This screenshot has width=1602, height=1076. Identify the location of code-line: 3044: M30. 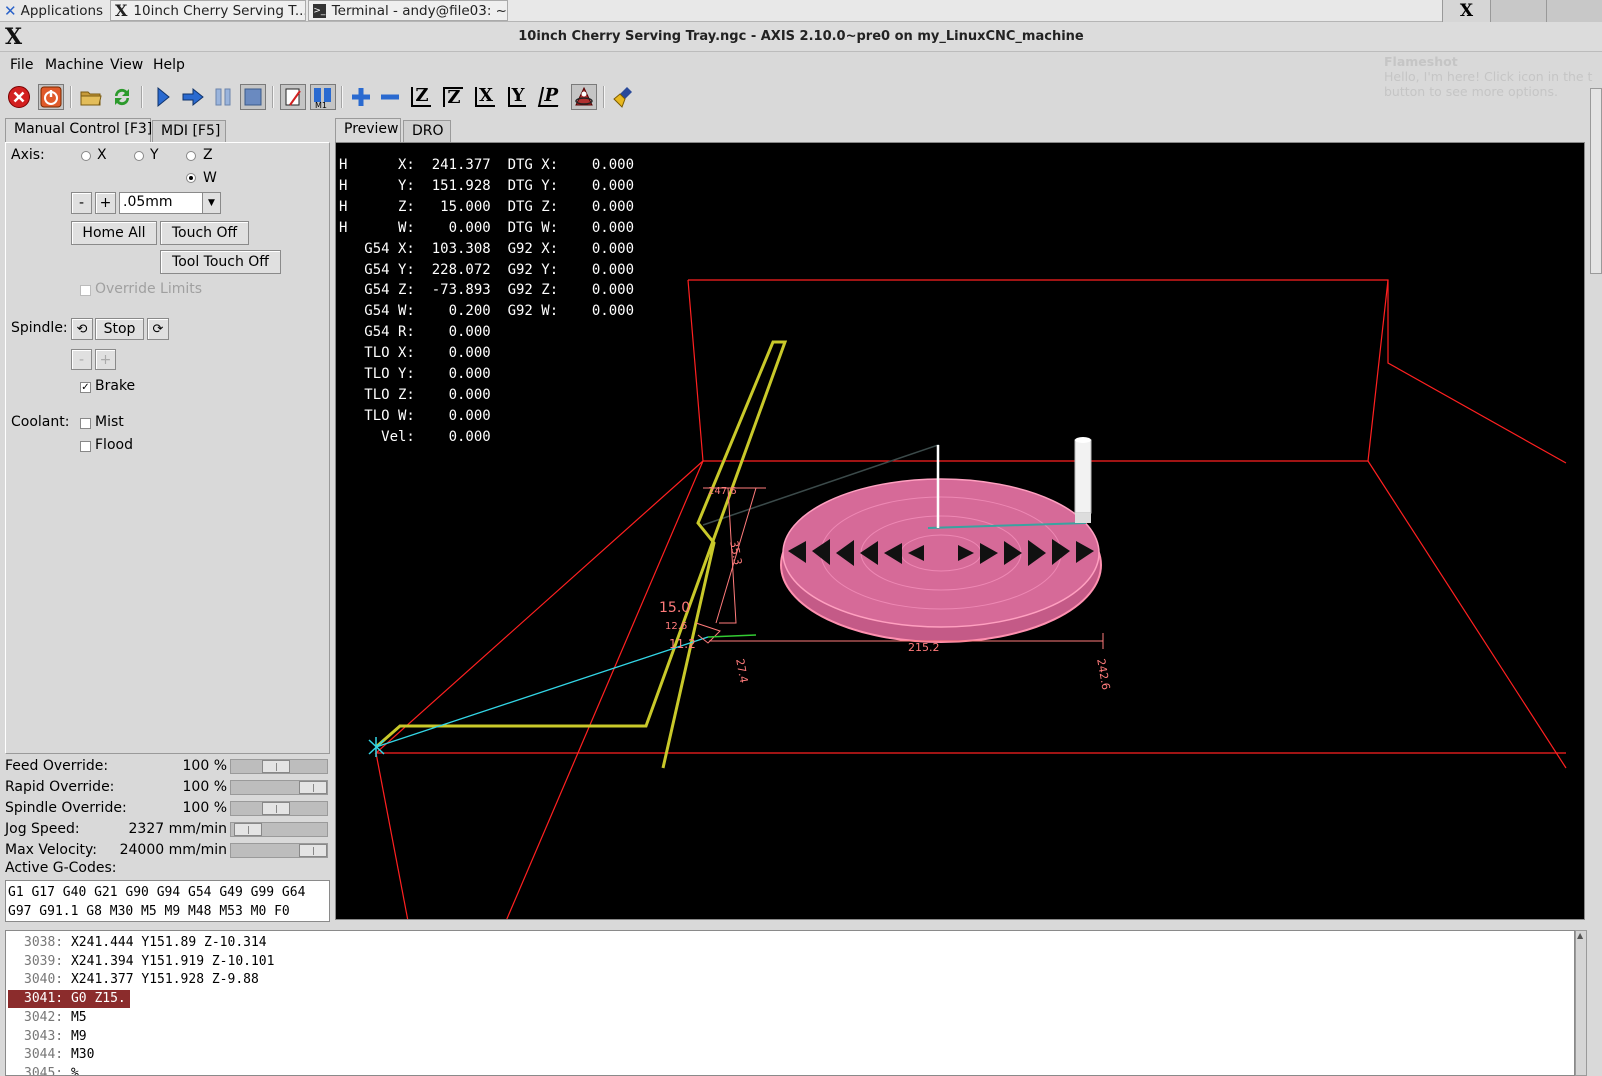
(53, 1055).